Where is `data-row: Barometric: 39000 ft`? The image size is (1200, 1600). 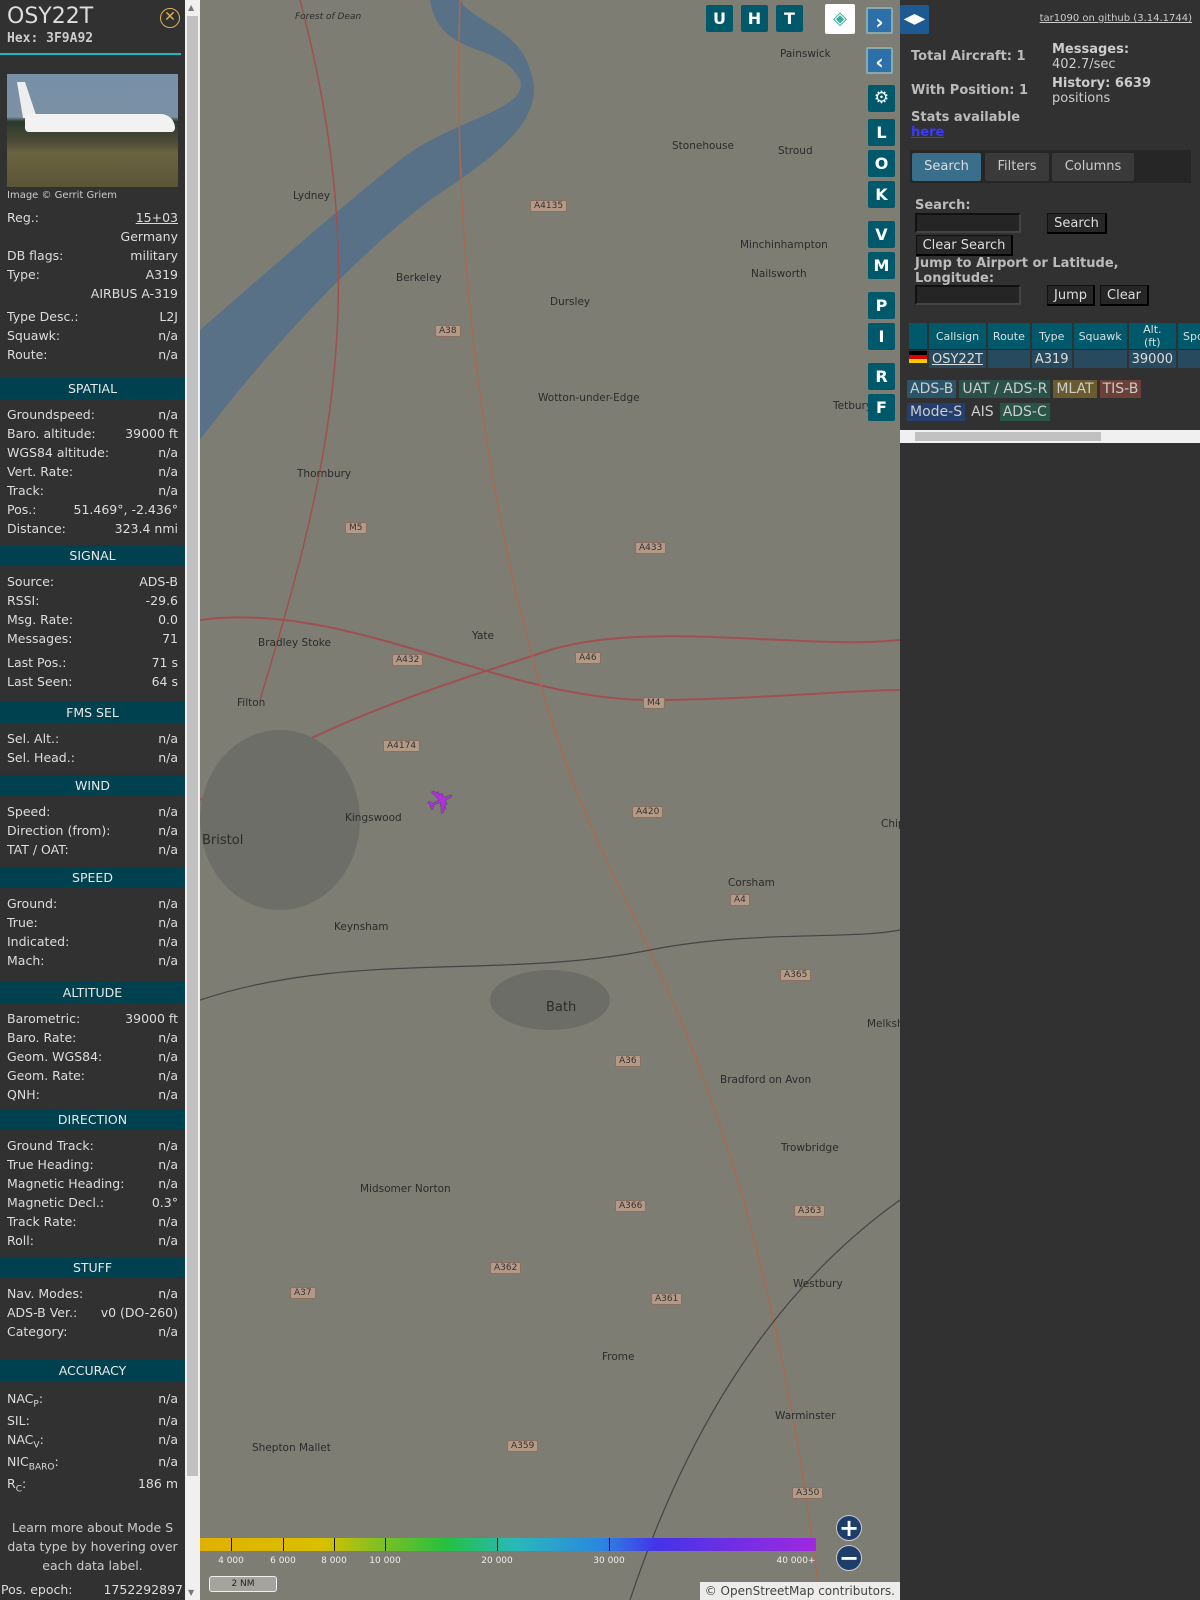 data-row: Barometric: 39000 ft is located at coordinates (92, 1018).